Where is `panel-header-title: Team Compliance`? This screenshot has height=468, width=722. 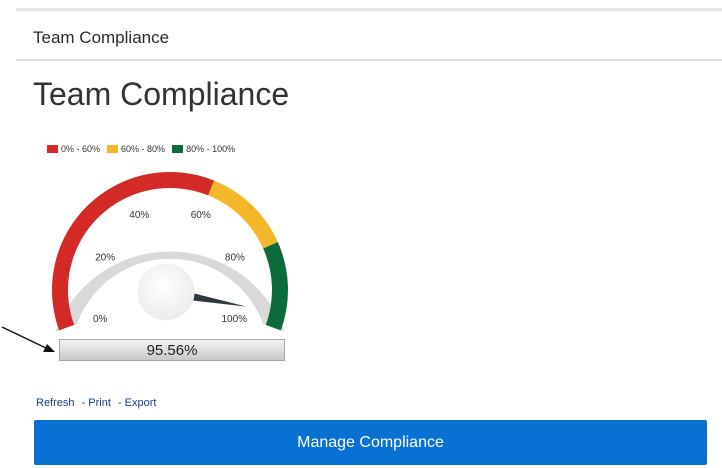 panel-header-title: Team Compliance is located at coordinates (101, 37).